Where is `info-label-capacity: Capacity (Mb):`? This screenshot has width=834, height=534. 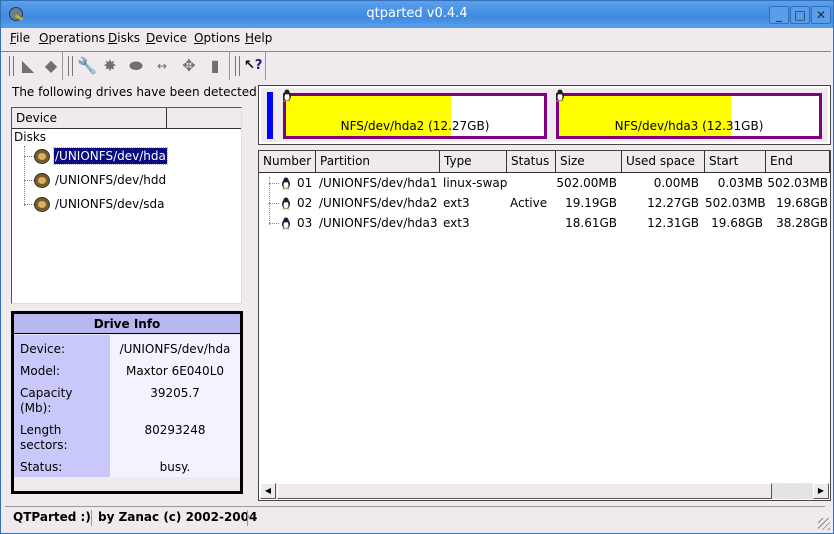 info-label-capacity: Capacity (Mb): is located at coordinates (46, 400).